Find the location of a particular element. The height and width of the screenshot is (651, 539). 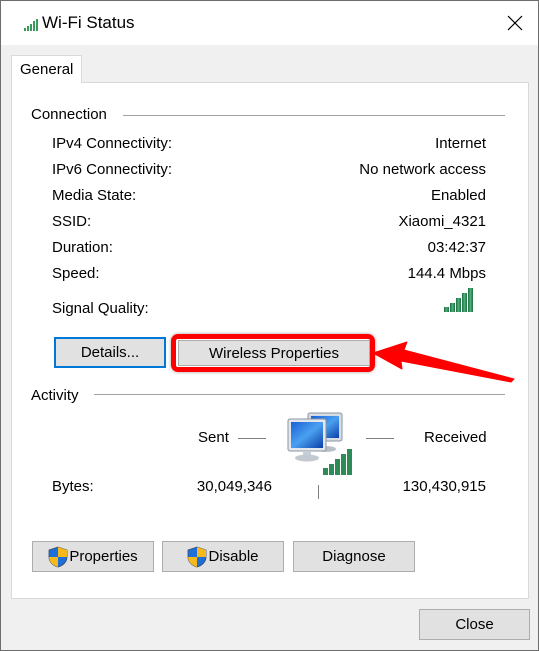

ssid-value: Xiaomi_4321 is located at coordinates (442, 221).